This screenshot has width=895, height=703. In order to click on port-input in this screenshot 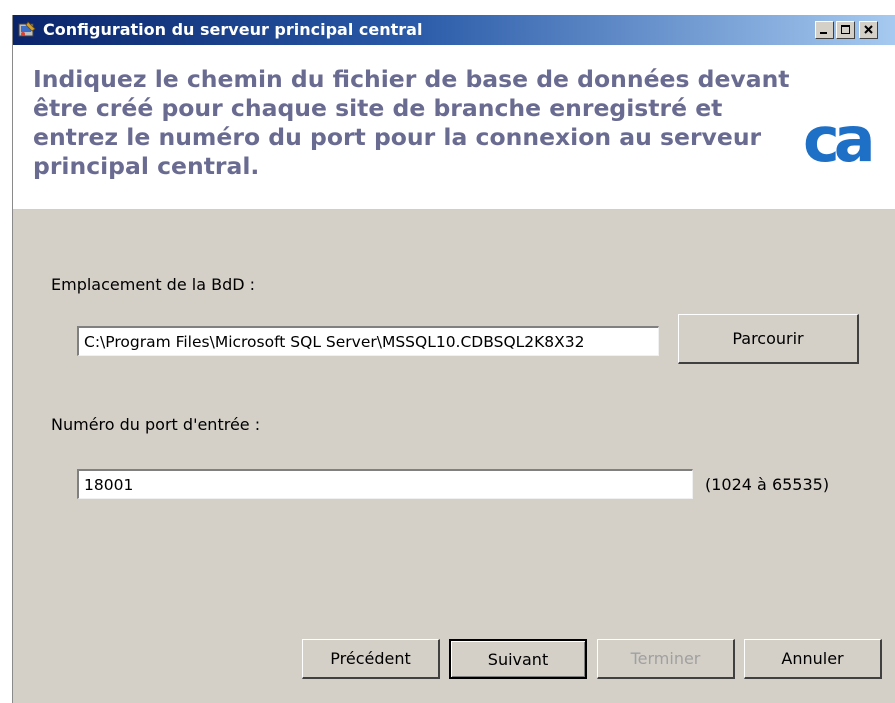, I will do `click(385, 484)`.